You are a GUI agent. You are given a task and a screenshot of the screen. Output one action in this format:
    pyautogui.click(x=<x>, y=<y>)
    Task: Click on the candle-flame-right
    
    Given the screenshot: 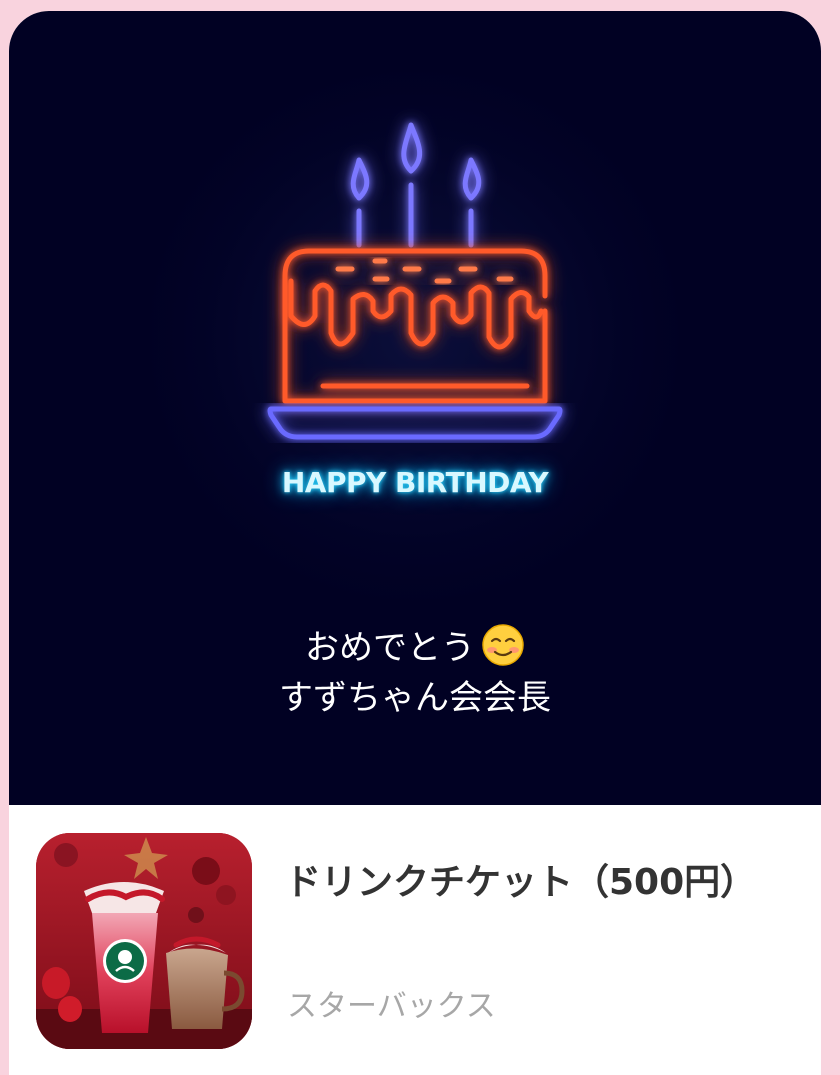 What is the action you would take?
    pyautogui.click(x=472, y=179)
    